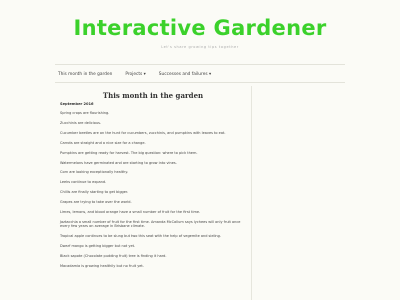 This screenshot has width=400, height=300. Describe the element at coordinates (200, 28) in the screenshot. I see `site-title: Interactive Gardener` at that location.